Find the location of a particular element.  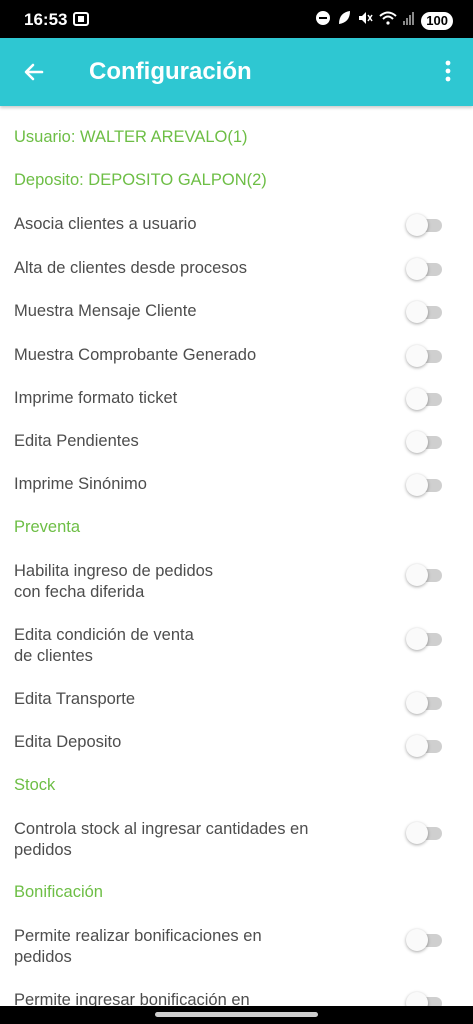

overflow-menu-icon is located at coordinates (448, 73).